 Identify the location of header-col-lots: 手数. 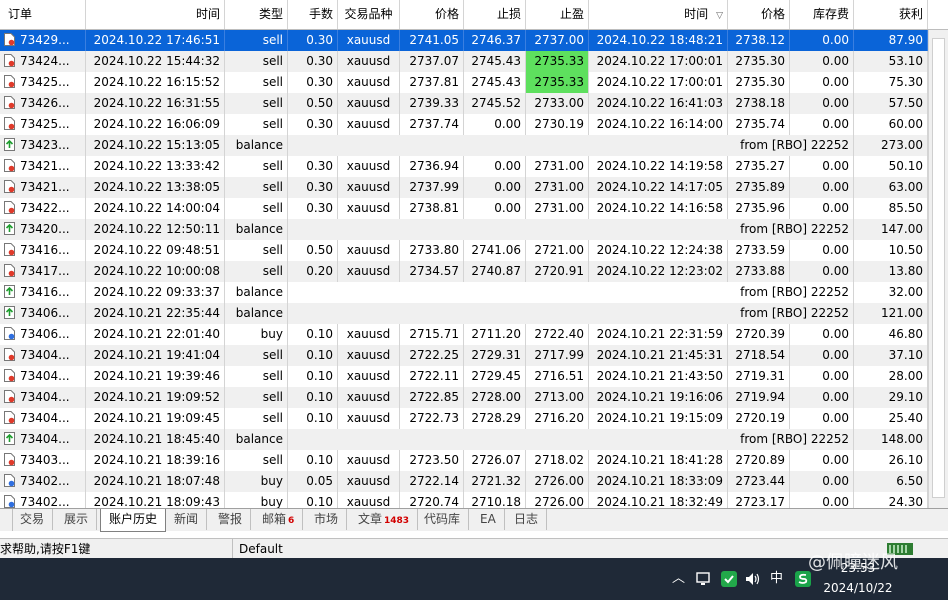
(313, 14).